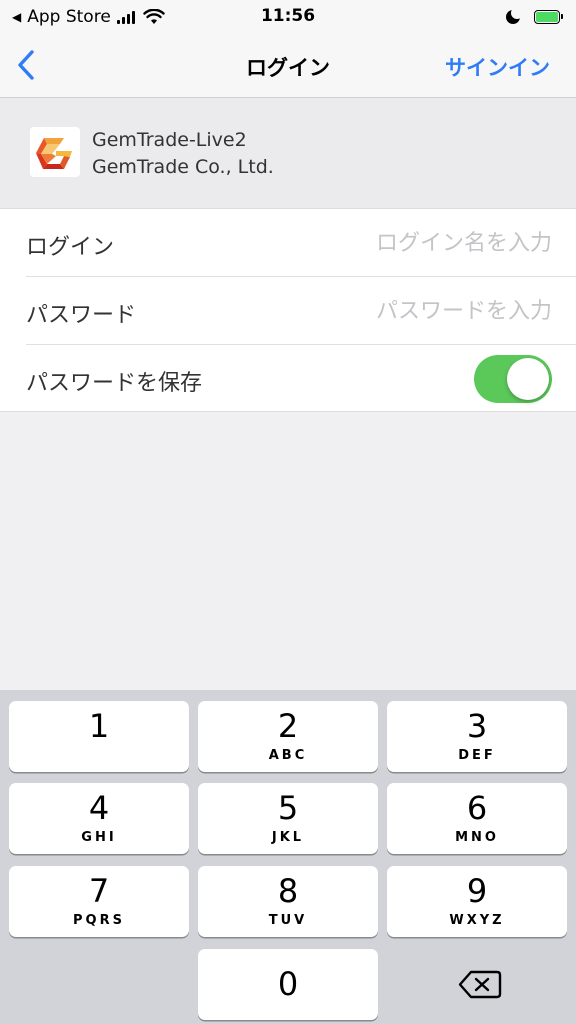  What do you see at coordinates (99, 726) in the screenshot?
I see `key-digit: 1` at bounding box center [99, 726].